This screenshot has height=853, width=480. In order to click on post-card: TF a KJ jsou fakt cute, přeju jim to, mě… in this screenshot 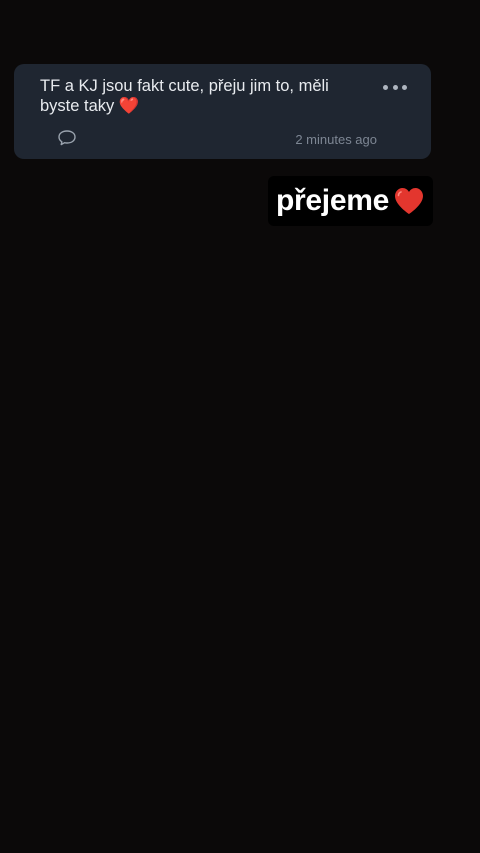, I will do `click(222, 111)`.